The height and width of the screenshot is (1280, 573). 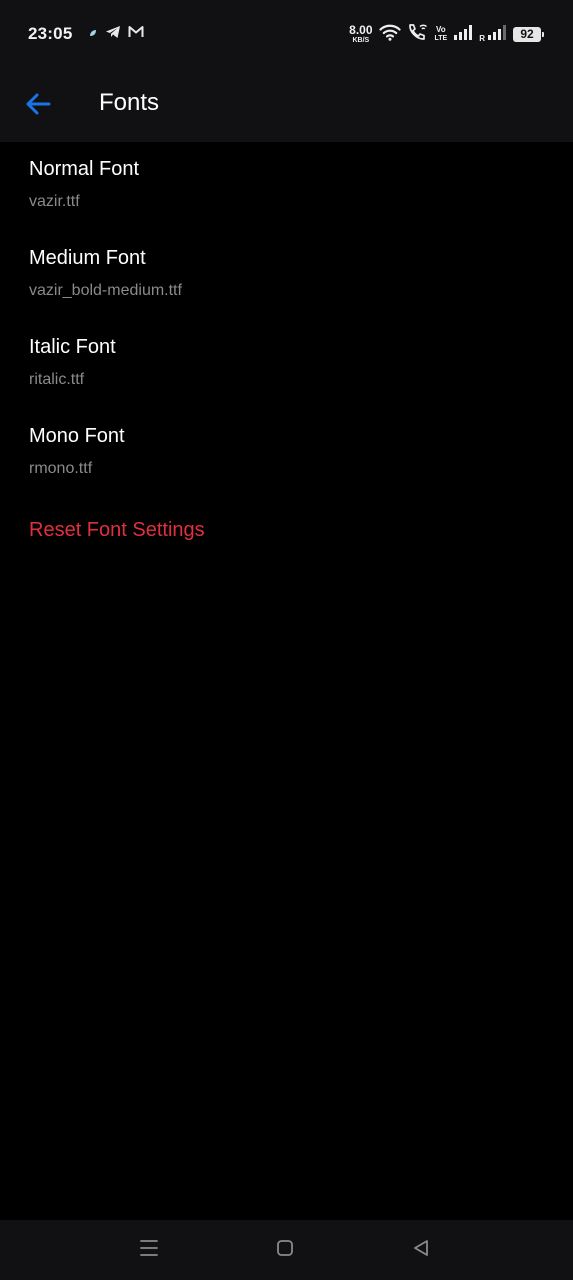 I want to click on system-back-button, so click(x=421, y=1250).